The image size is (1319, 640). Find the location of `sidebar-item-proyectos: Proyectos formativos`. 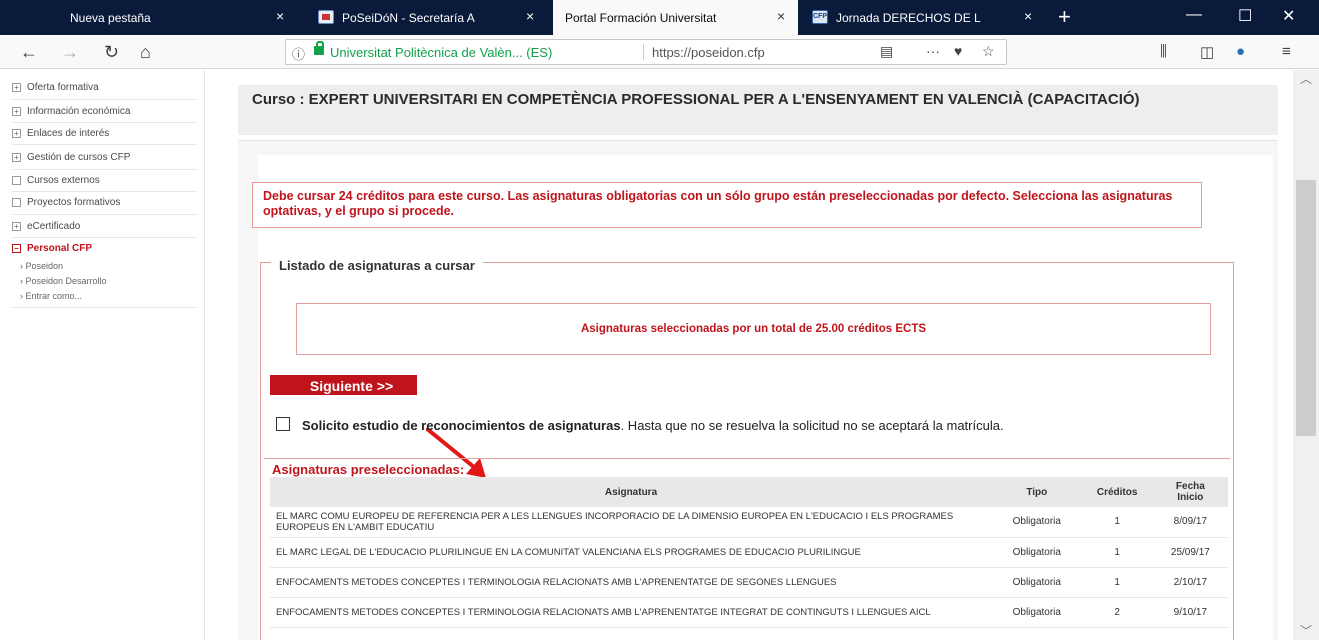

sidebar-item-proyectos: Proyectos formativos is located at coordinates (104, 202).